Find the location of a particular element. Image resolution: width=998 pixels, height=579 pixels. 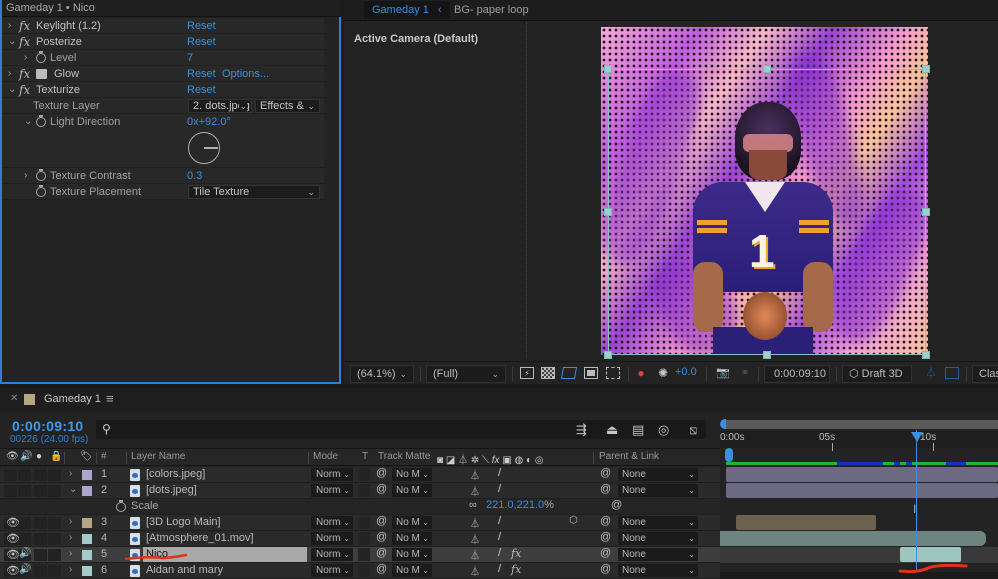

col-mode: Mode is located at coordinates (325, 456).